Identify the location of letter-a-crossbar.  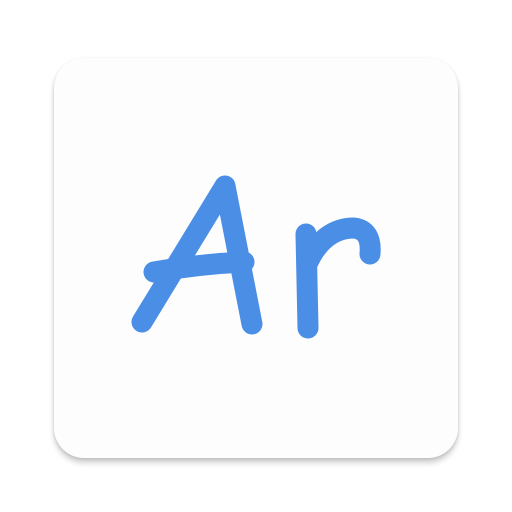
(199, 267).